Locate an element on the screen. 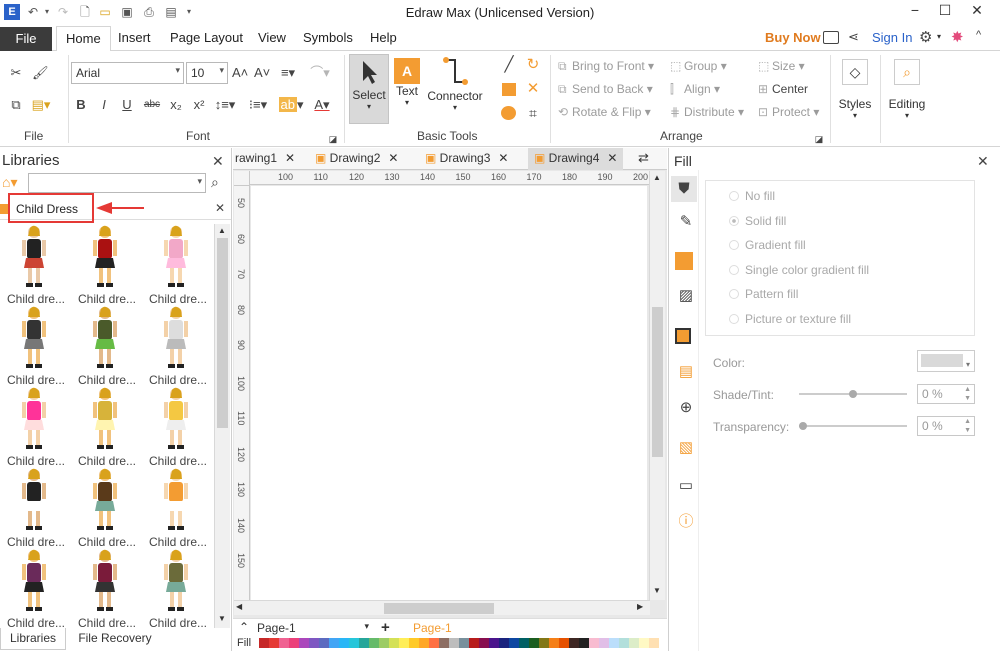 Image resolution: width=1000 pixels, height=651 pixels. maximize-icon: ☐ is located at coordinates (945, 11).